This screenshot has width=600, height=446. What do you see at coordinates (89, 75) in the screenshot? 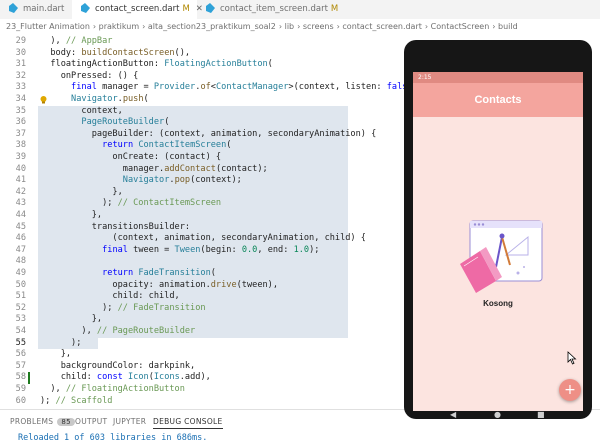
I see `code-line: onPressed: () {` at bounding box center [89, 75].